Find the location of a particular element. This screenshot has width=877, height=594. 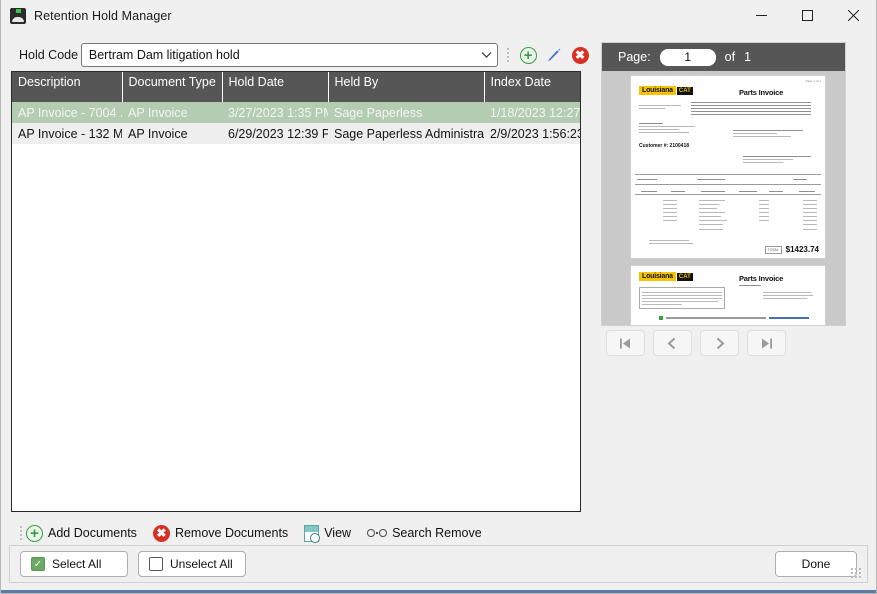

brand-name-2: Louisiana is located at coordinates (657, 276).